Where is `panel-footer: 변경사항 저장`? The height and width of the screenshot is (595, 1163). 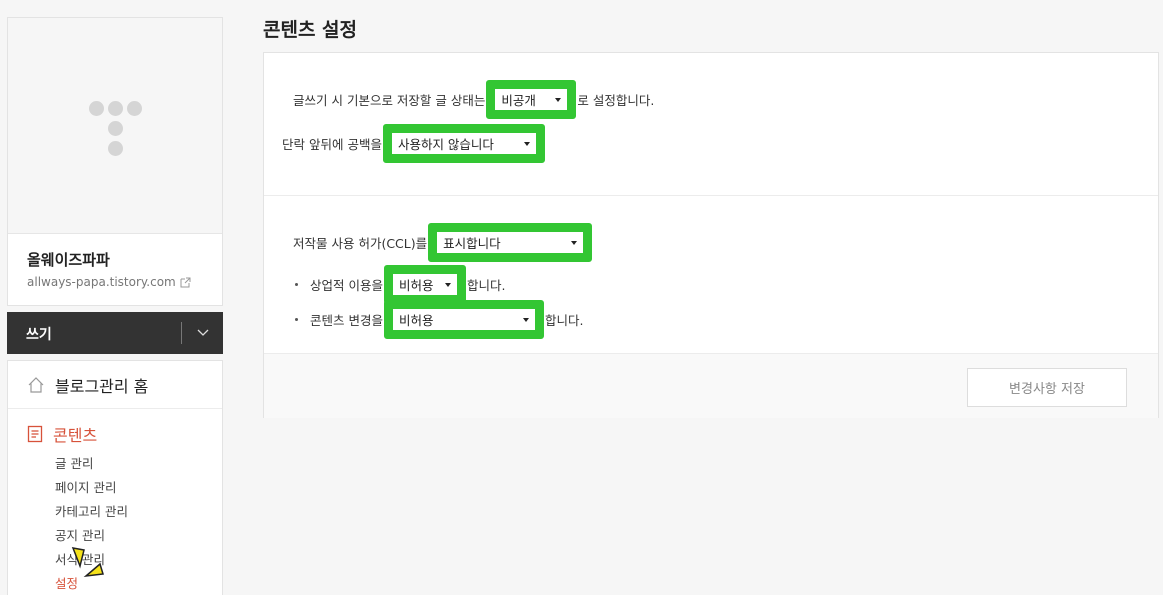
panel-footer: 변경사항 저장 is located at coordinates (711, 385).